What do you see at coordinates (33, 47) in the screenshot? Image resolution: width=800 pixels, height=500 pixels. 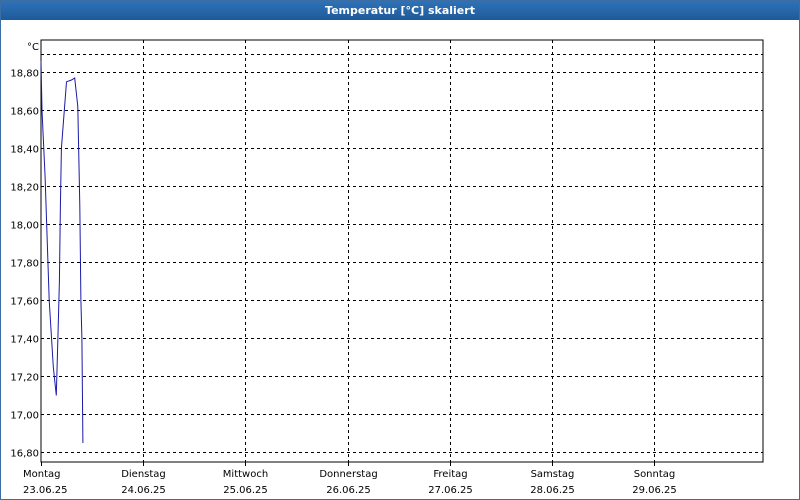 I see `y-axis-unit: °C` at bounding box center [33, 47].